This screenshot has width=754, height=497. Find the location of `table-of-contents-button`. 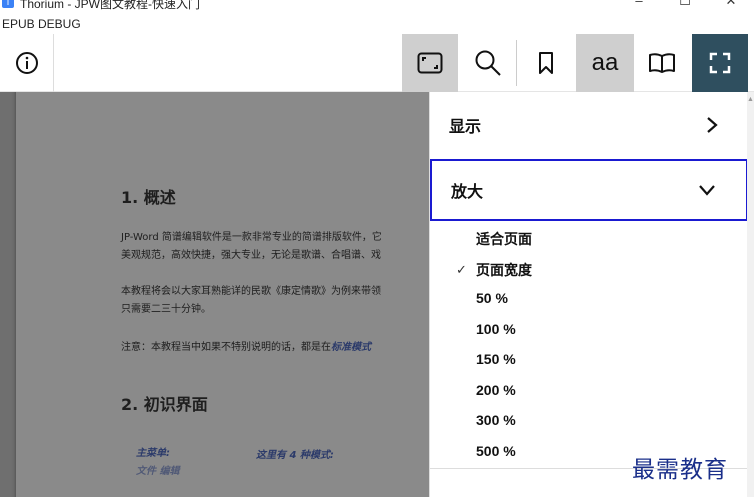

table-of-contents-button is located at coordinates (662, 63).